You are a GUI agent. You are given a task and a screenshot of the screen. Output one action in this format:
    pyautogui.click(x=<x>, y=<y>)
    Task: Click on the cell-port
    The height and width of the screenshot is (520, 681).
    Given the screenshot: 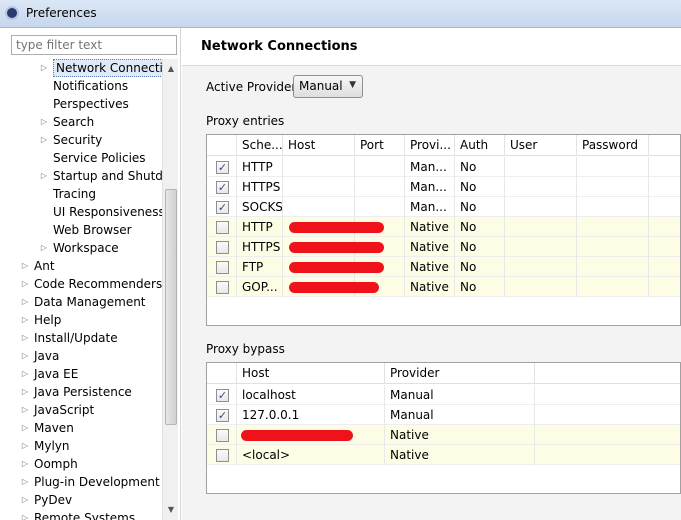 What is the action you would take?
    pyautogui.click(x=380, y=167)
    